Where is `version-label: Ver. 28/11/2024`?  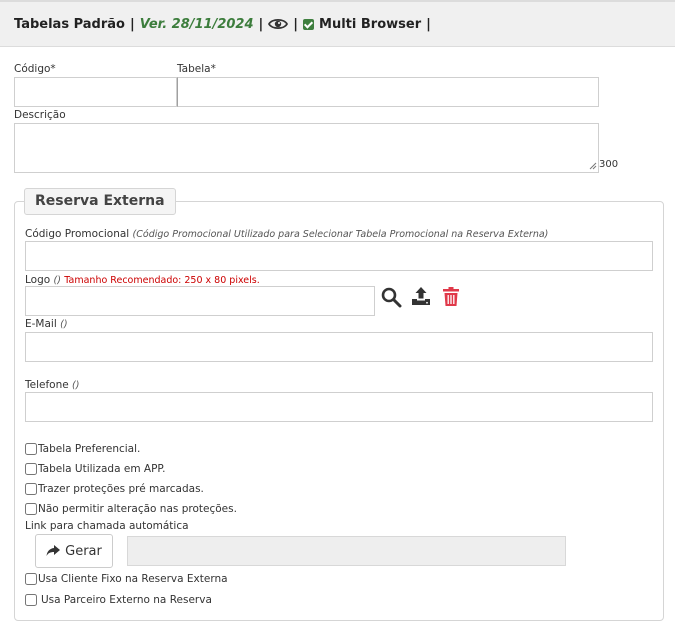 version-label: Ver. 28/11/2024 is located at coordinates (196, 24).